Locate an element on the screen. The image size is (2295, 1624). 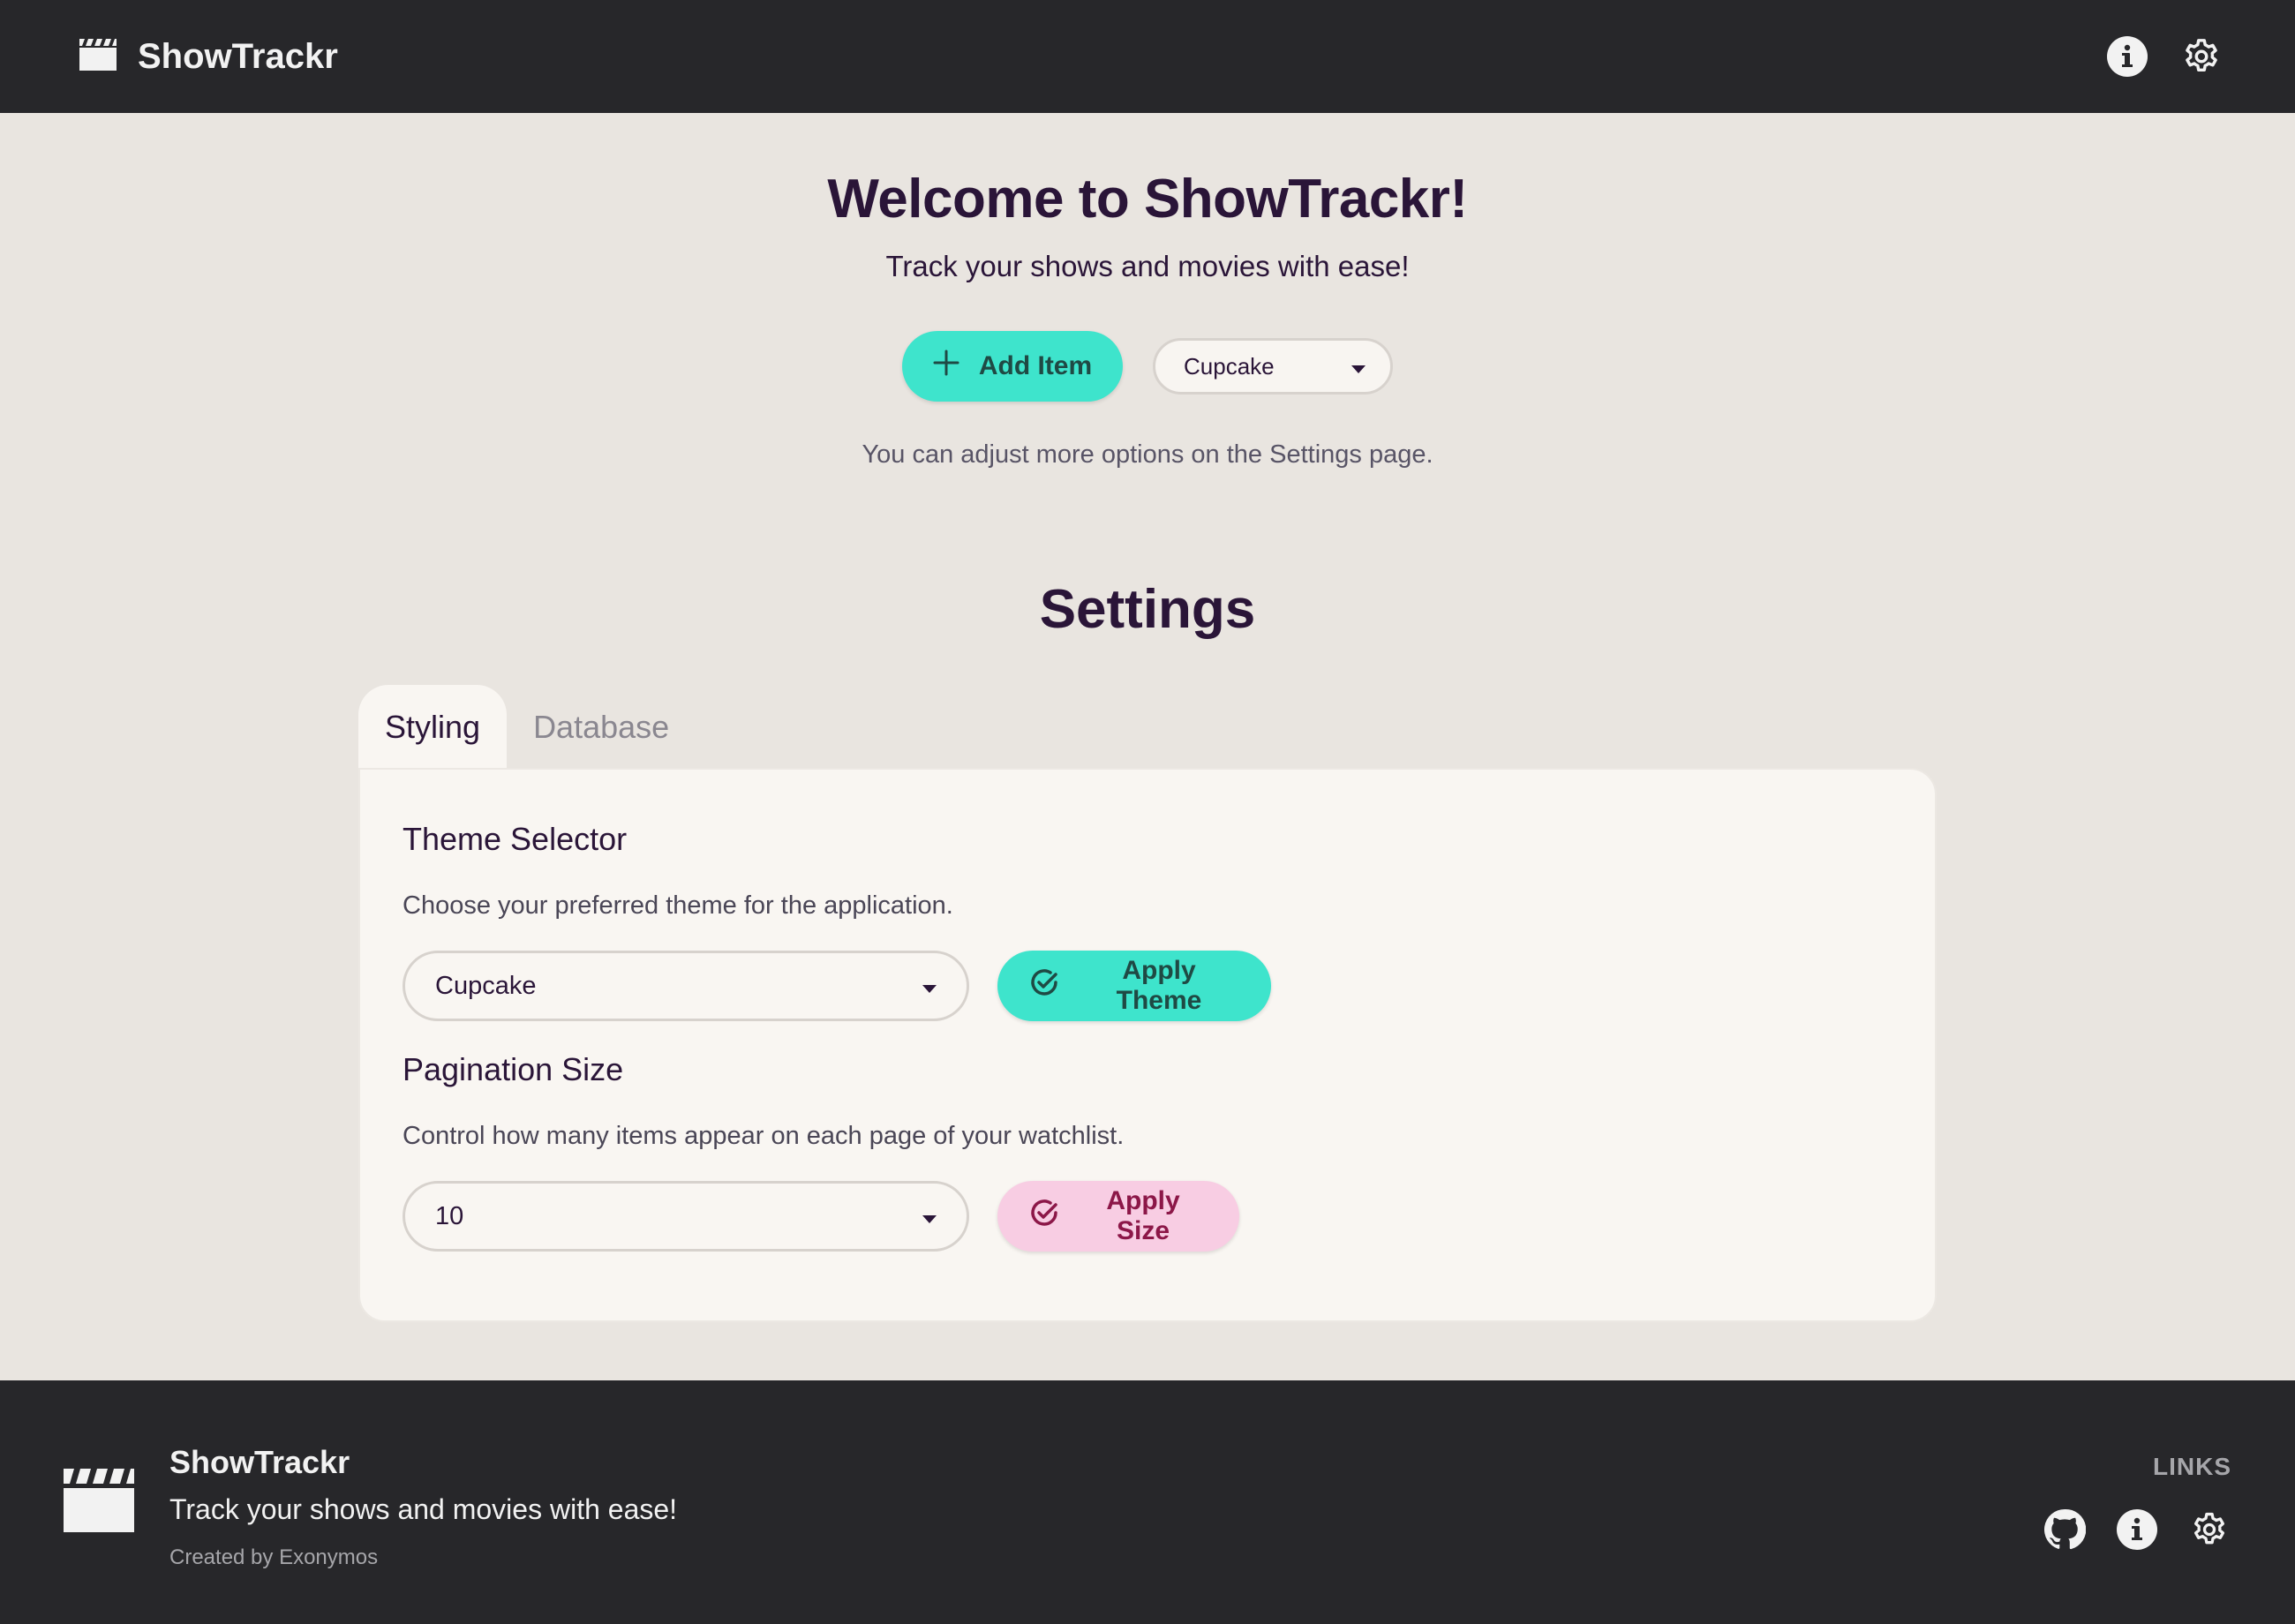
footer-tagline: Track your shows and movies with ease! is located at coordinates (423, 1509).